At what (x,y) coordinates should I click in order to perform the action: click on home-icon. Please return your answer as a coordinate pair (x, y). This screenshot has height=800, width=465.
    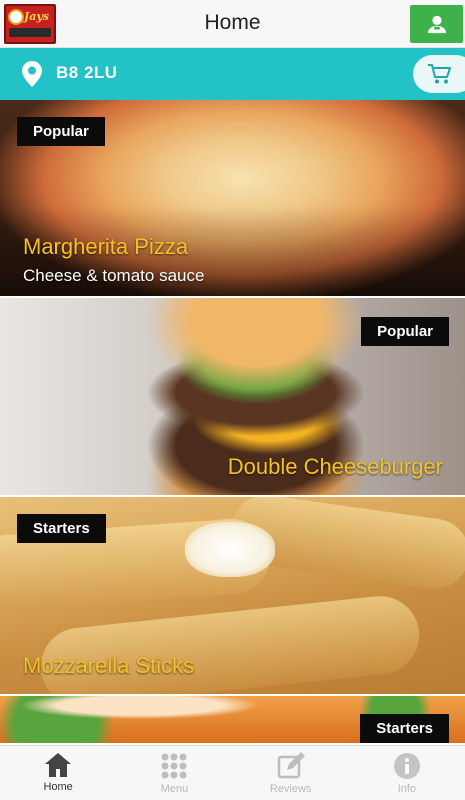
    Looking at the image, I should click on (58, 765).